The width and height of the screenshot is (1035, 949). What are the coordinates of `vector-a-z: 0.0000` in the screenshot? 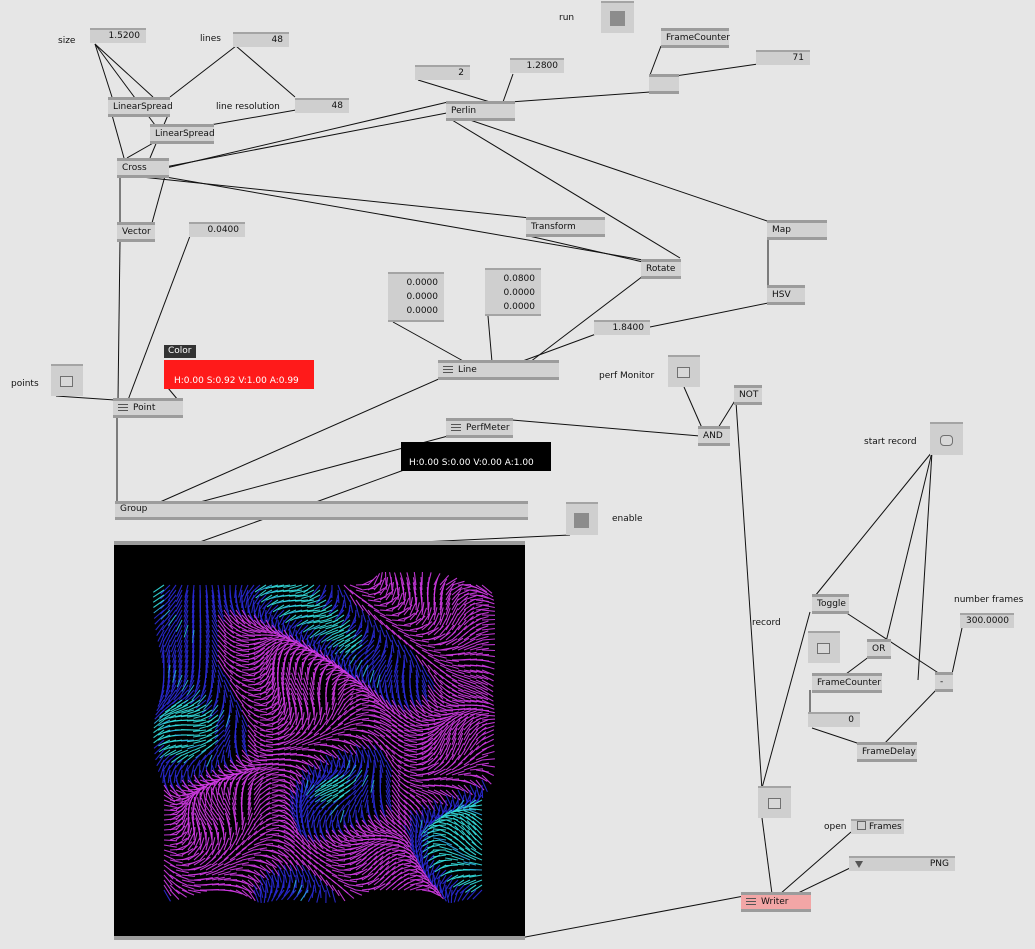 It's located at (422, 311).